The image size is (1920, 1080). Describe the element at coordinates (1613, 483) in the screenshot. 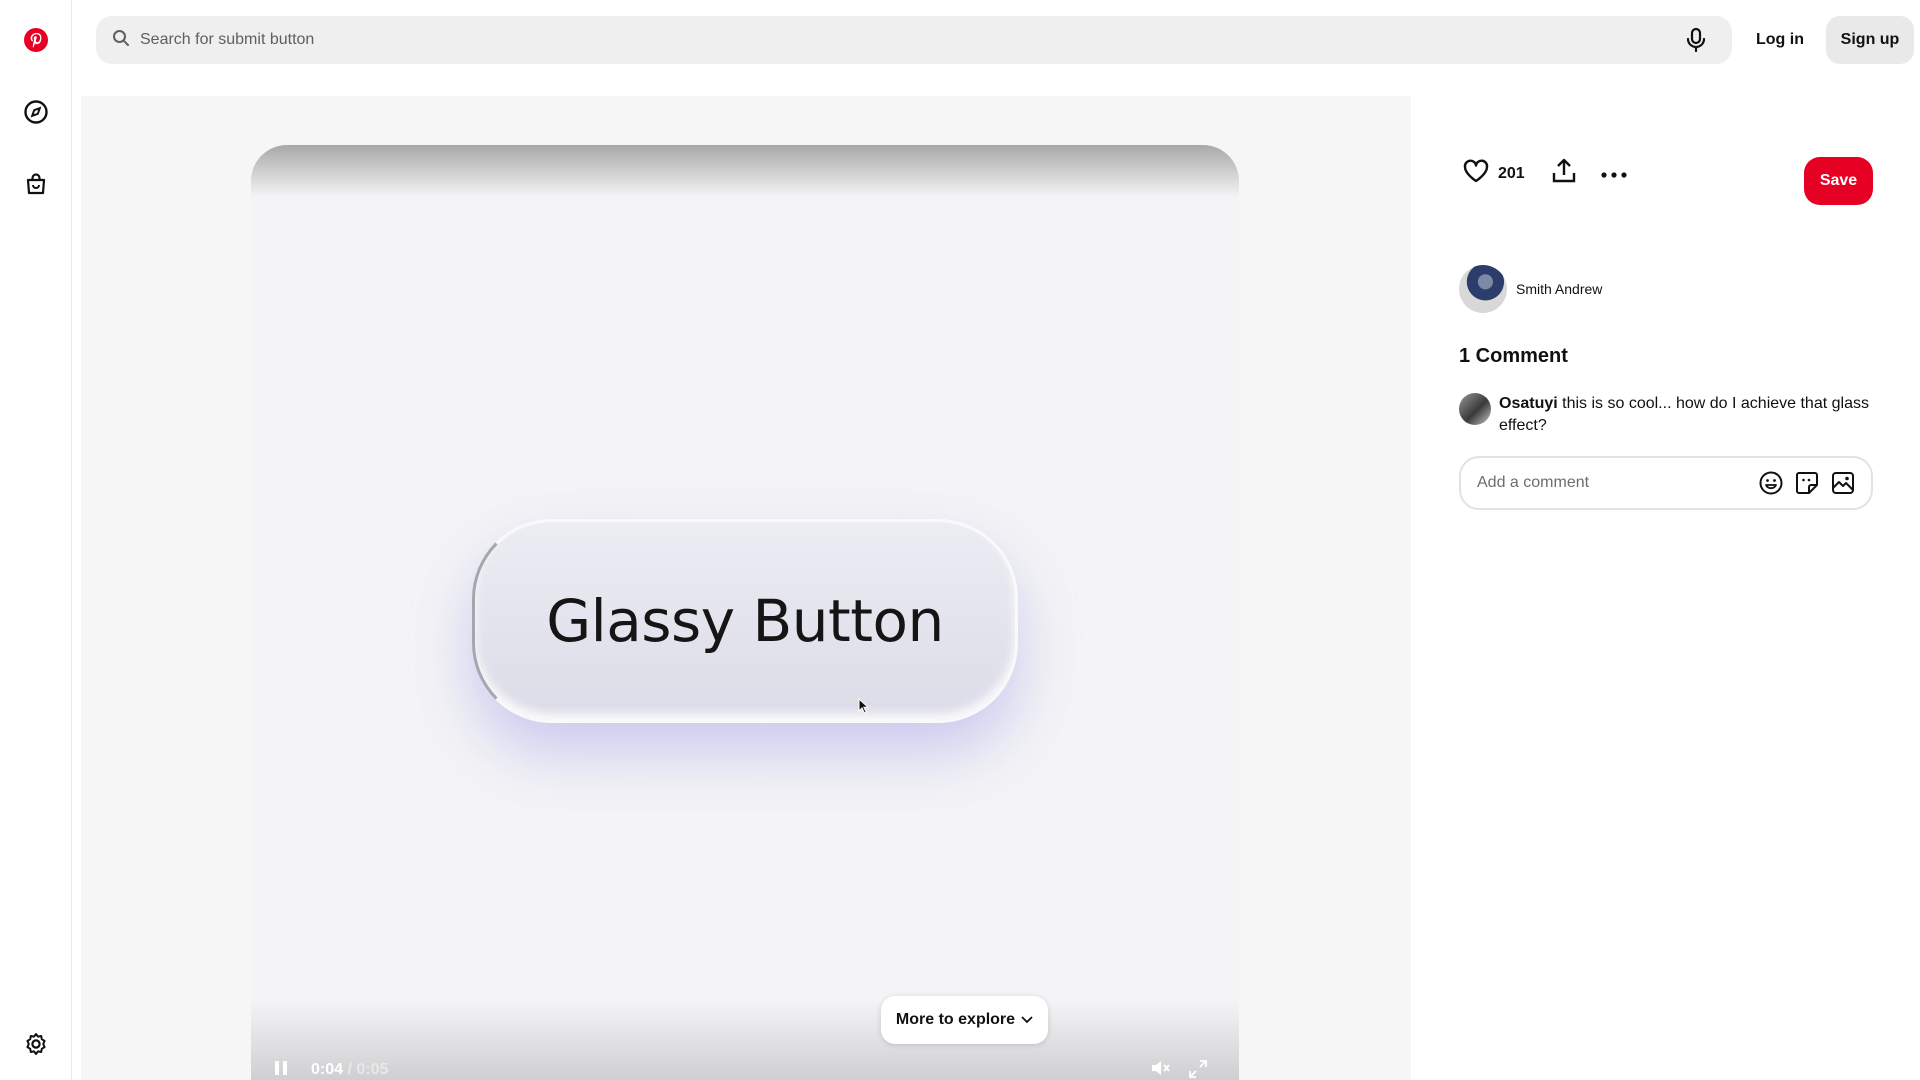

I see `add-comment-input` at that location.